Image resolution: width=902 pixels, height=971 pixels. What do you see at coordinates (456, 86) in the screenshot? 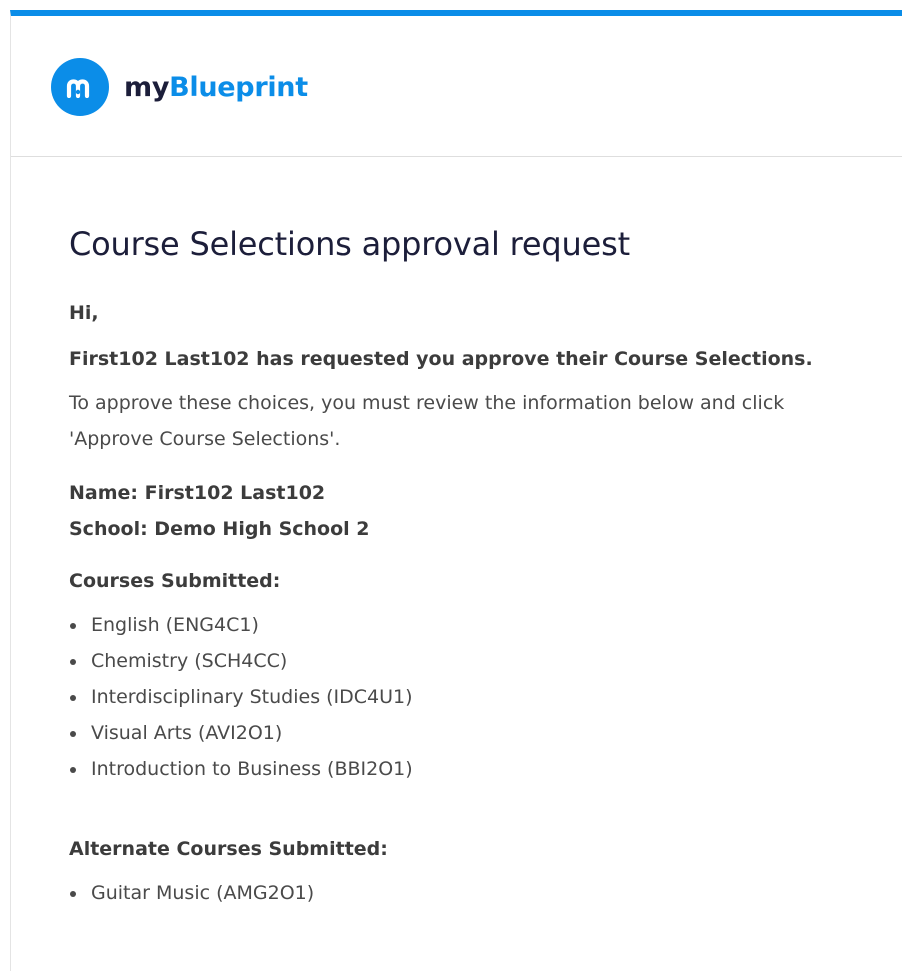
I see `email-header: myBlueprint` at bounding box center [456, 86].